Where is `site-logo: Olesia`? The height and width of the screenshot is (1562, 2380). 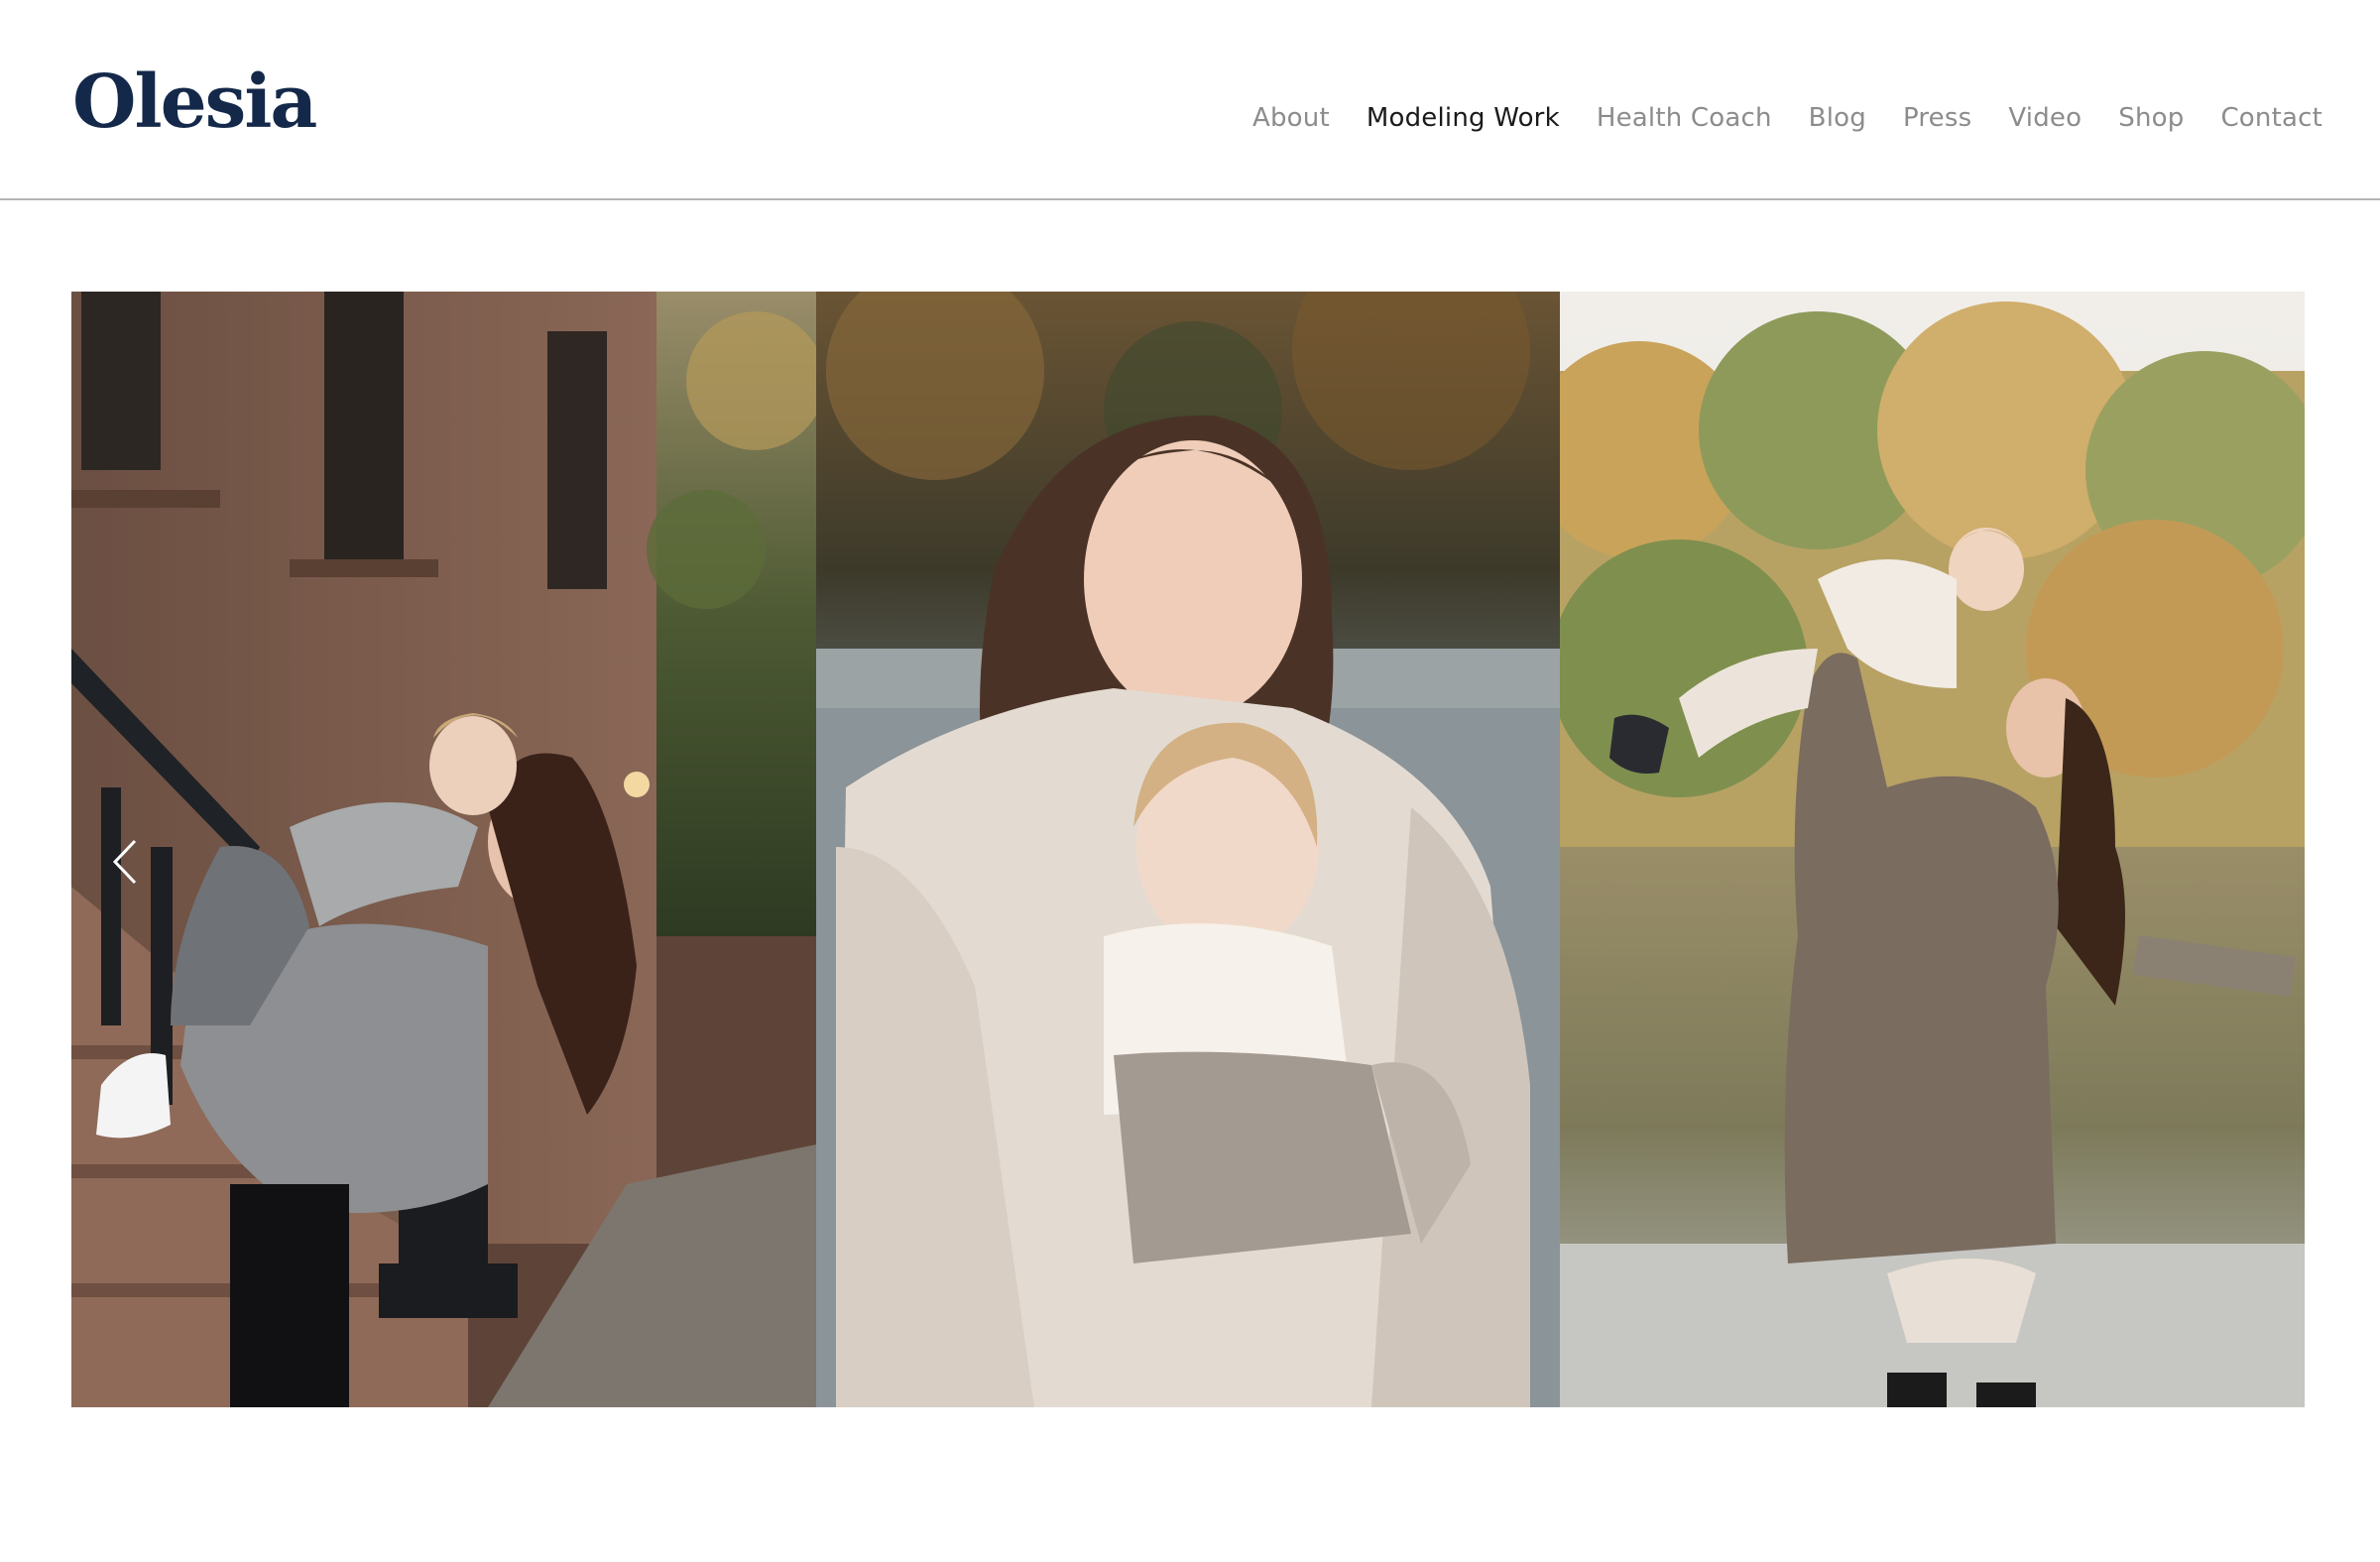 site-logo: Olesia is located at coordinates (194, 102).